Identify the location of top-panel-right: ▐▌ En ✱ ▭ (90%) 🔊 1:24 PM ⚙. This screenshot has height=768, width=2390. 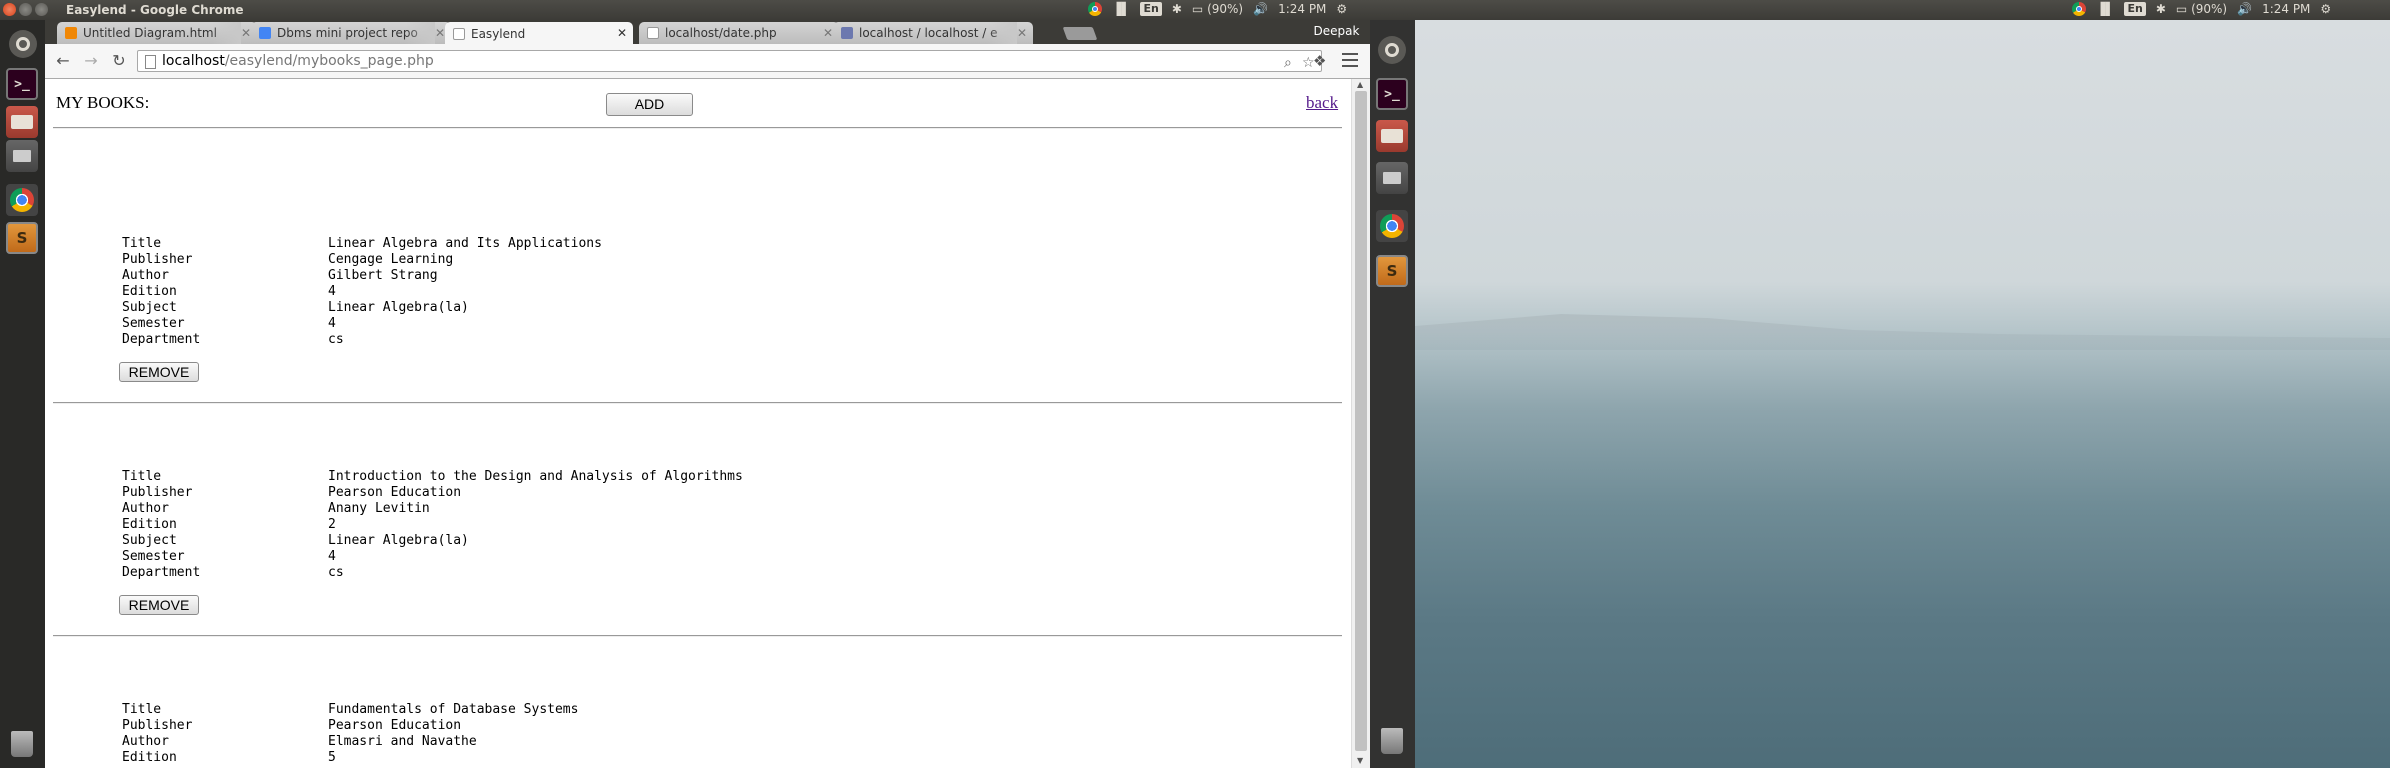
(1902, 10).